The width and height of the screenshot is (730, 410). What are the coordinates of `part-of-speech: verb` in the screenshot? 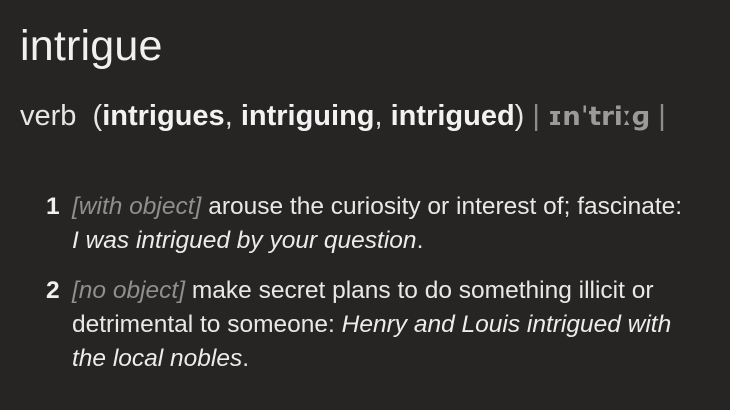 It's located at (48, 116).